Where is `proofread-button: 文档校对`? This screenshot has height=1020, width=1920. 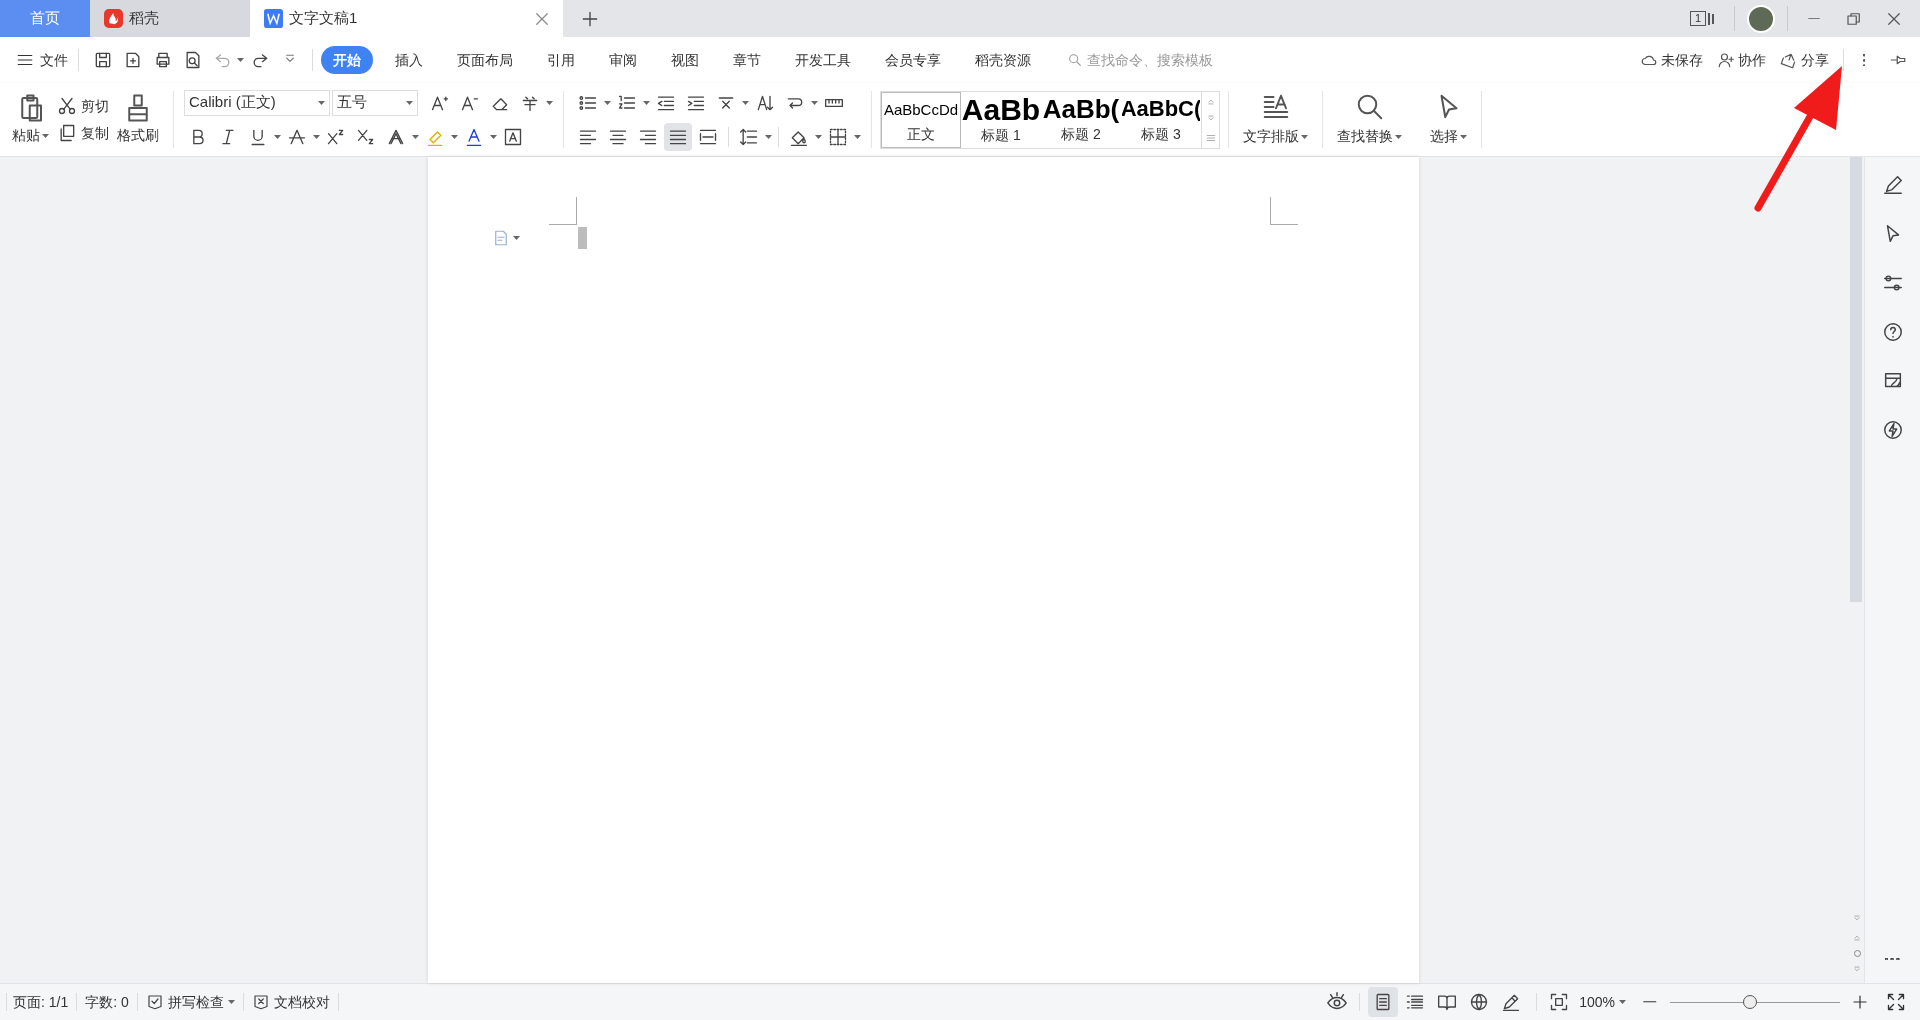
proofread-button: 文档校对 is located at coordinates (290, 1002).